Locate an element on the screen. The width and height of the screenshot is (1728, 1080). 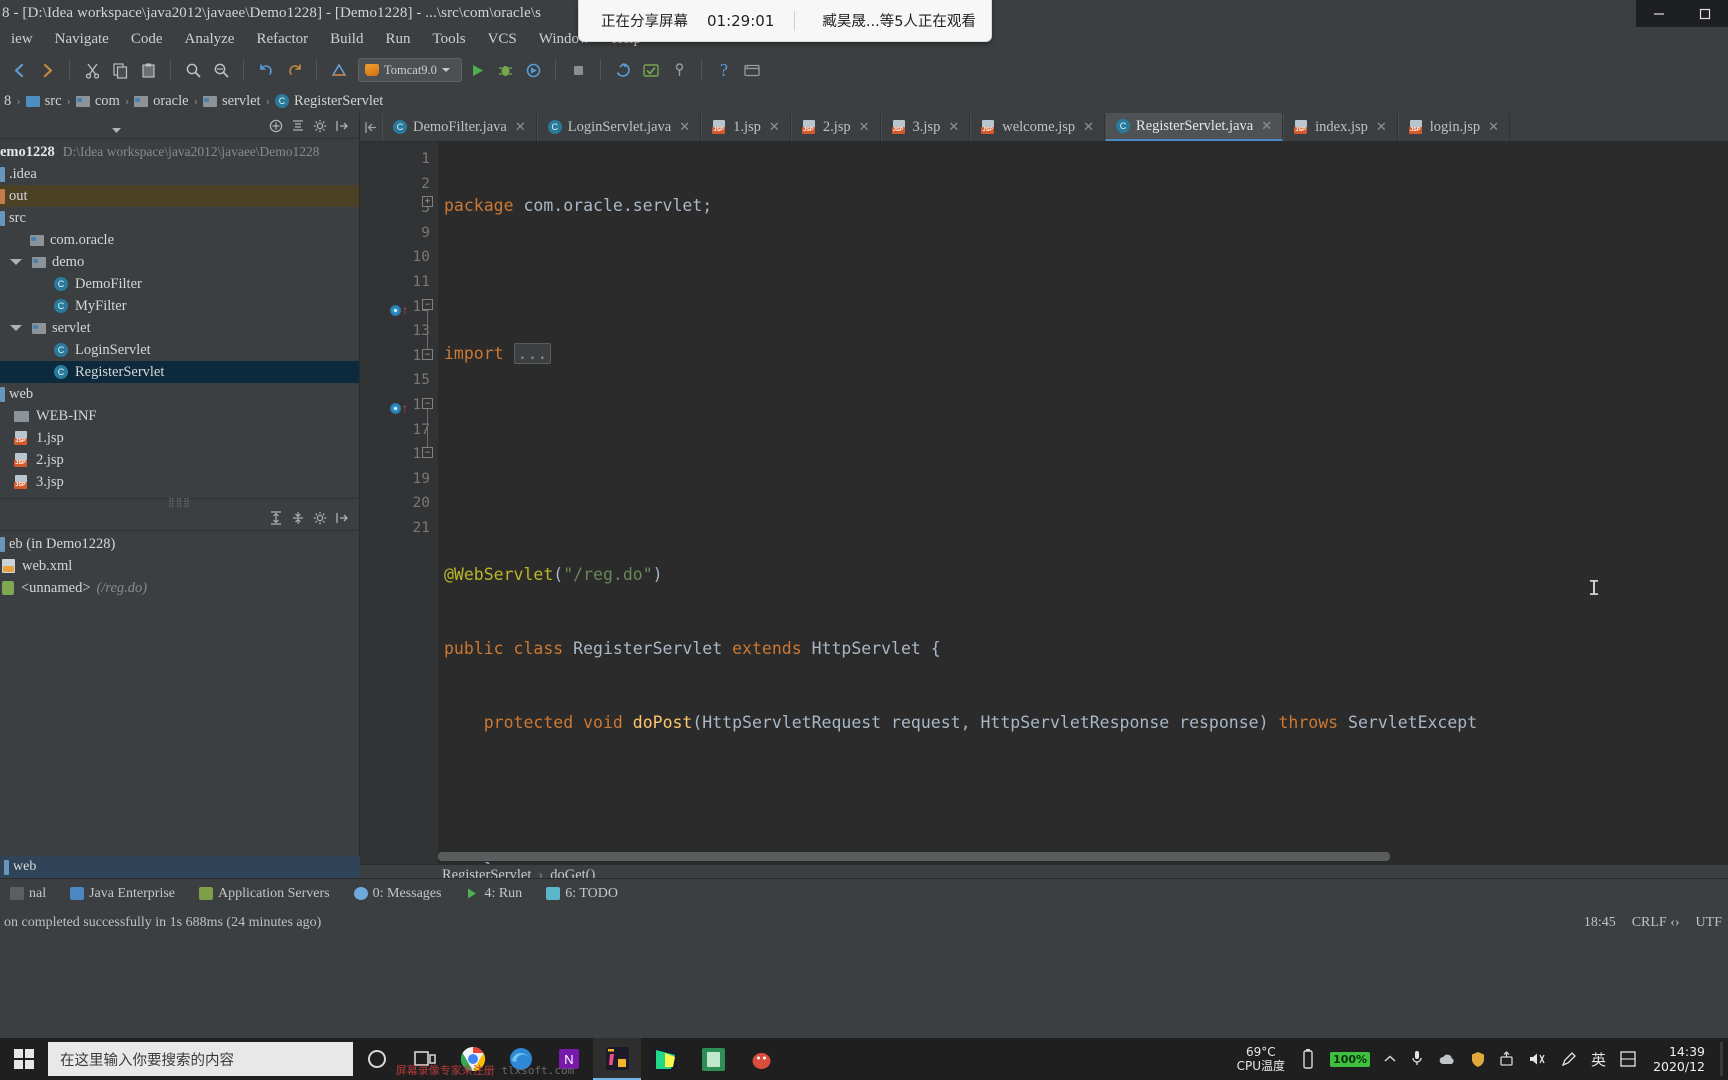
settings-icon is located at coordinates (752, 70).